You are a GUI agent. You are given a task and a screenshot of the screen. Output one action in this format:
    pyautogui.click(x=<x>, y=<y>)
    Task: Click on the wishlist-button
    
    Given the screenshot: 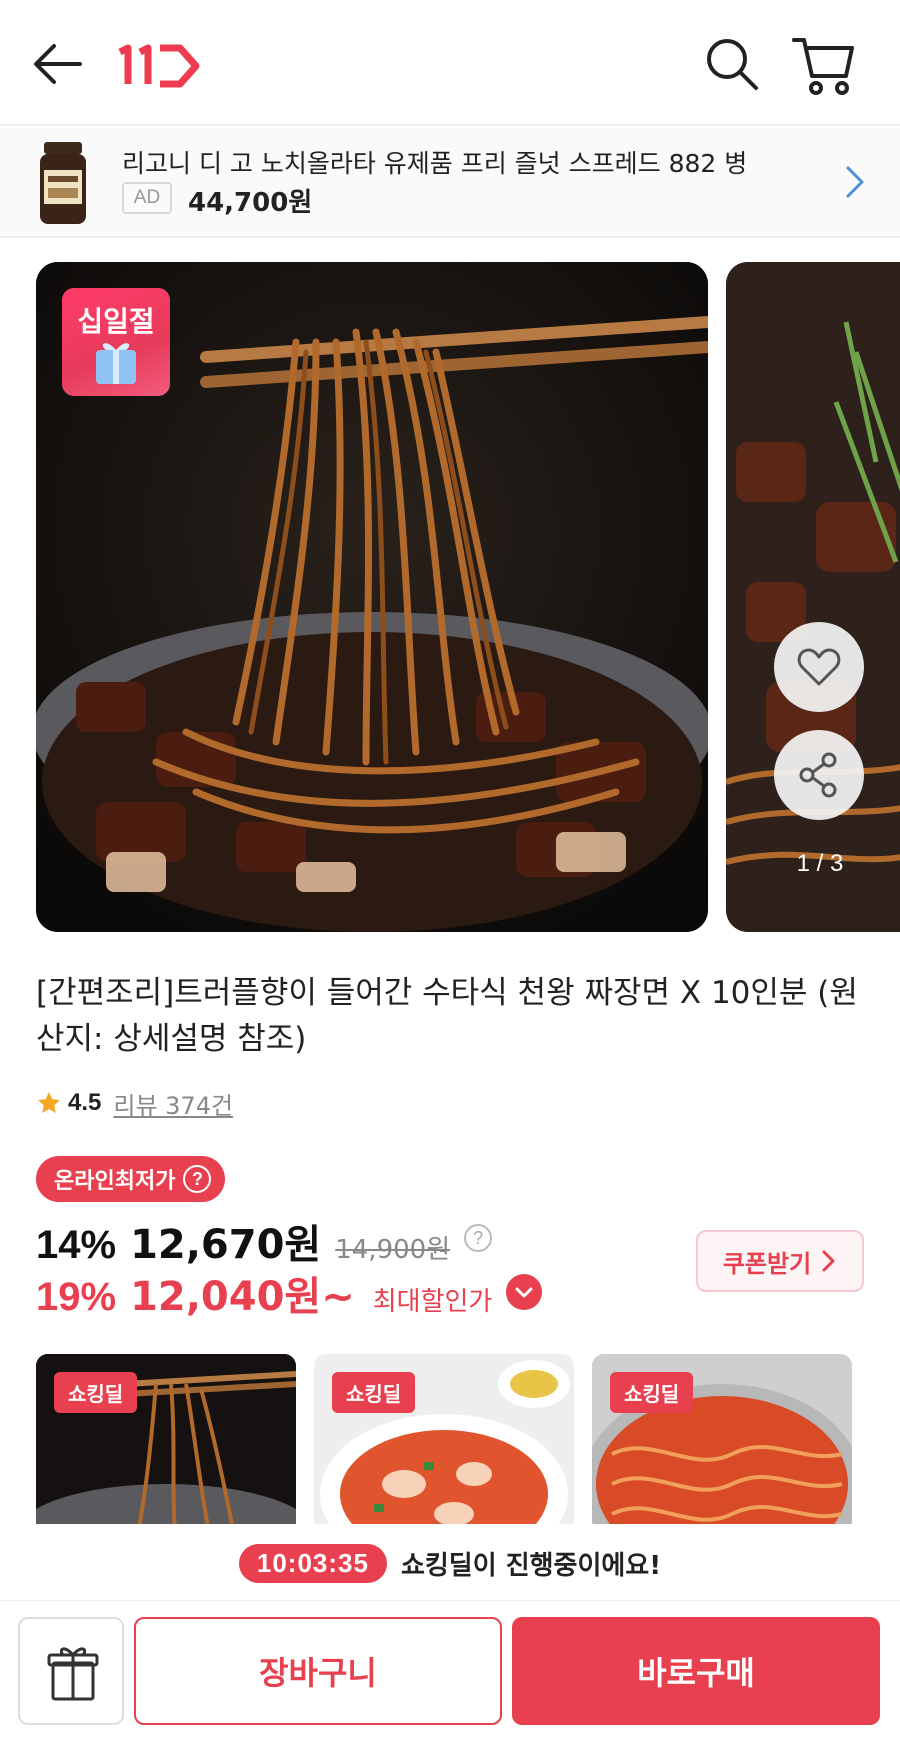 What is the action you would take?
    pyautogui.click(x=819, y=667)
    